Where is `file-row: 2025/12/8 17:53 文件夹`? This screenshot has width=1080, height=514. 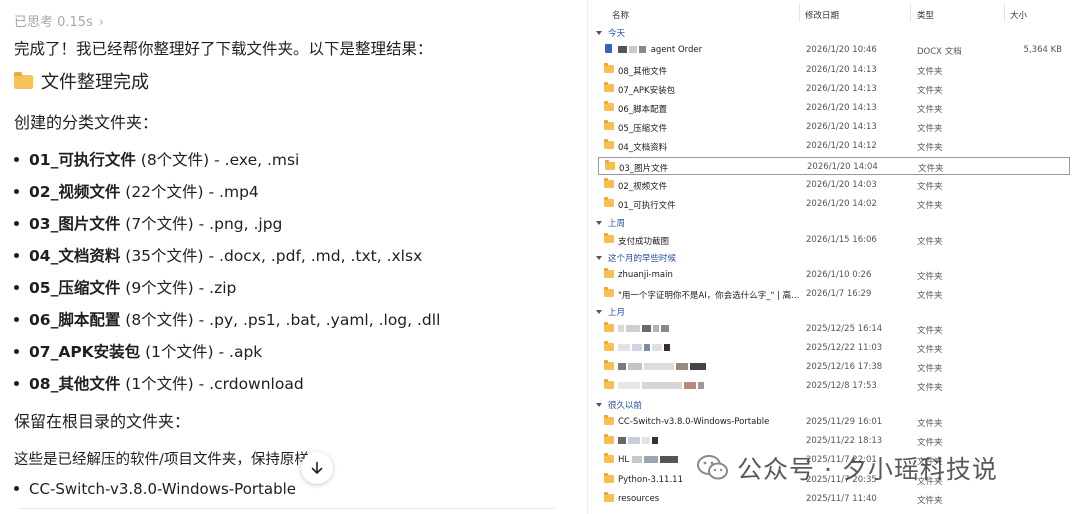
file-row: 2025/12/8 17:53 文件夹 is located at coordinates (834, 386).